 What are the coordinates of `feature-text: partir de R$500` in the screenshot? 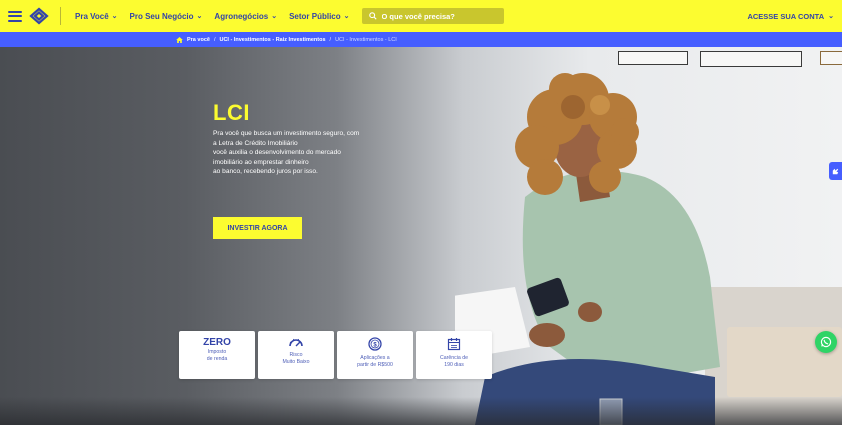 It's located at (375, 365).